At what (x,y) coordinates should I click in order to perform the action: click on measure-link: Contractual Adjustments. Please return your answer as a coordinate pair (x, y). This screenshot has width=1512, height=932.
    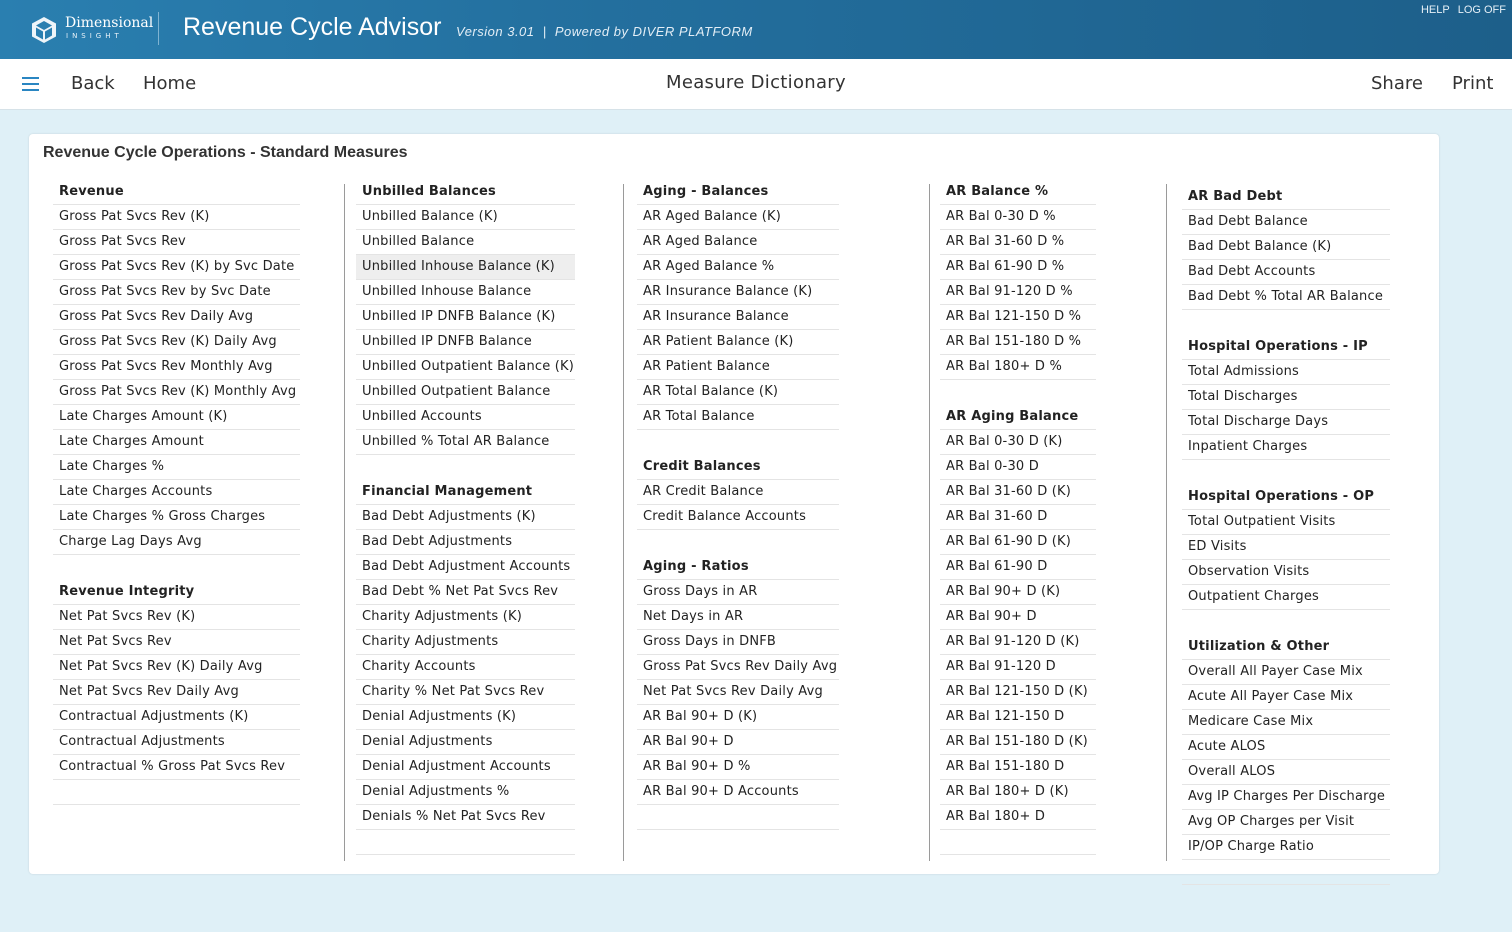
    Looking at the image, I should click on (176, 742).